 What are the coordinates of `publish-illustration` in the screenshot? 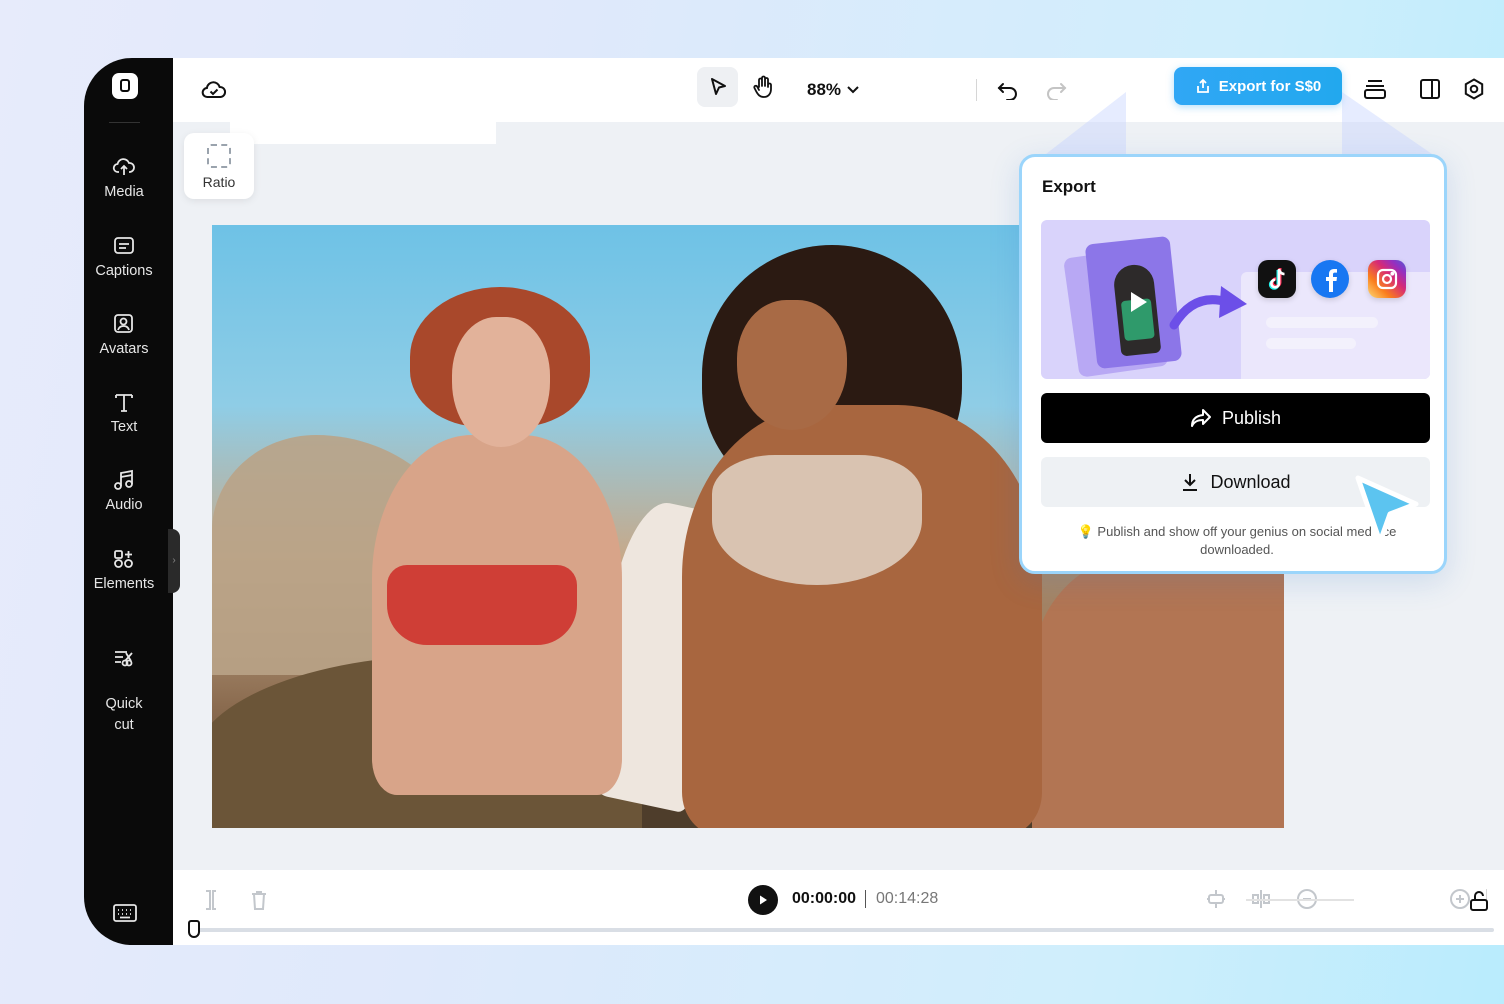 It's located at (1235, 299).